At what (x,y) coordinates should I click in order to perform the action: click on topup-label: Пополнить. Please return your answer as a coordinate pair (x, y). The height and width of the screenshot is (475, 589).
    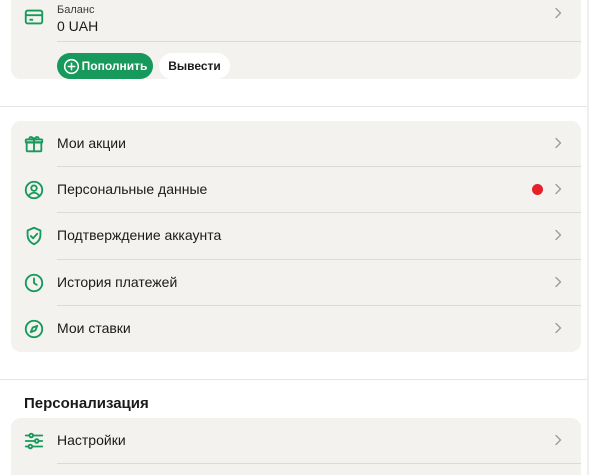
    Looking at the image, I should click on (114, 66).